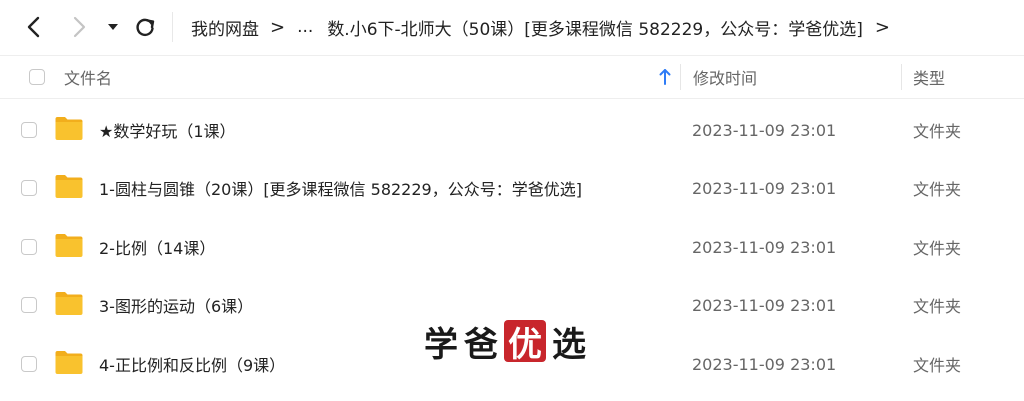 The image size is (1024, 401). Describe the element at coordinates (512, 130) in the screenshot. I see `table-row: ★数学好玩（1课） 2023-11-09 23:01 文件夹` at that location.